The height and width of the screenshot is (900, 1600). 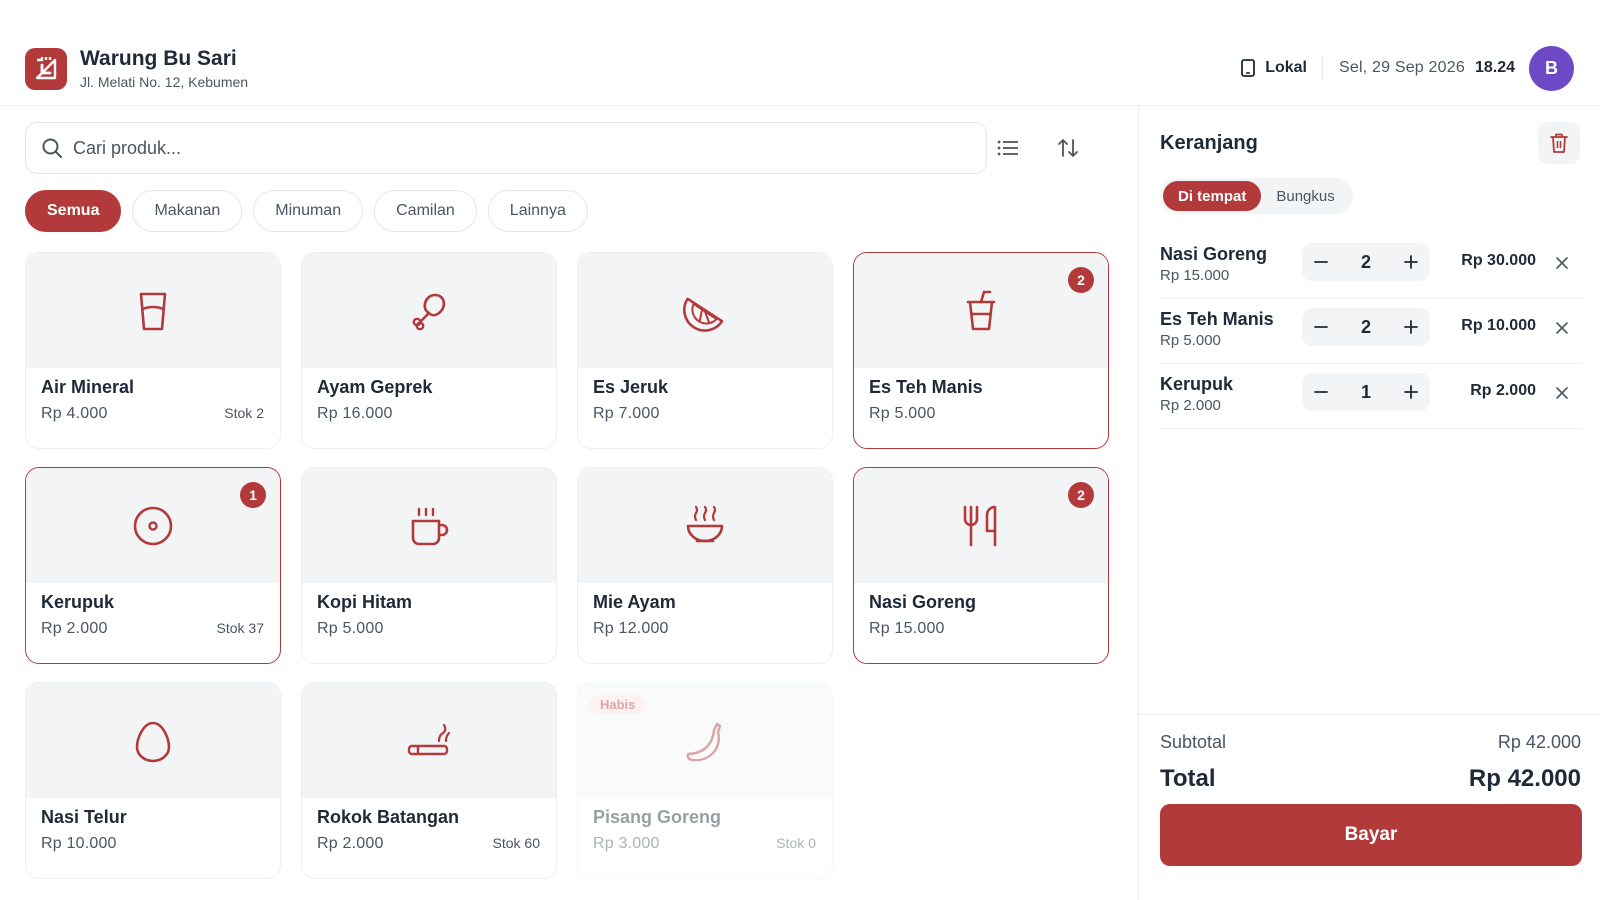 I want to click on category-chip-makanan: Makanan, so click(x=187, y=211).